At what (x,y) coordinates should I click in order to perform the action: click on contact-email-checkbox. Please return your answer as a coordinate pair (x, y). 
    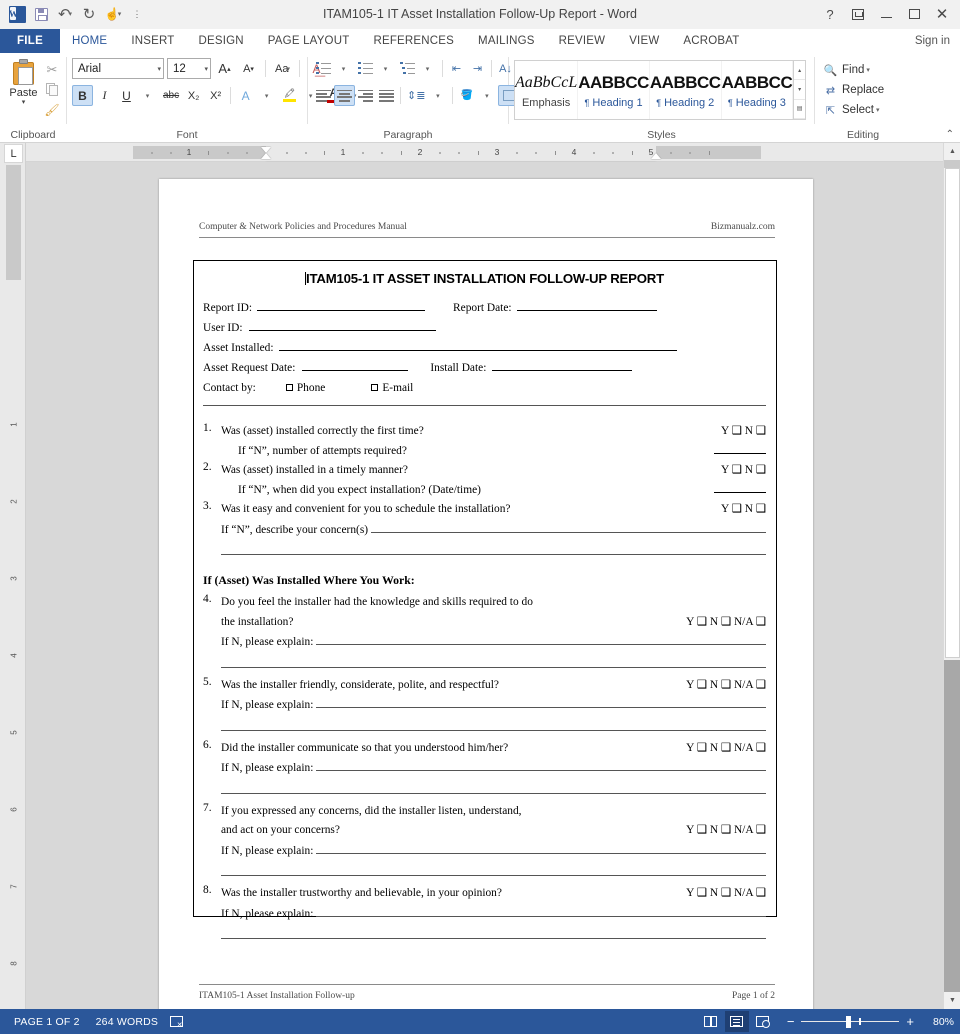
    Looking at the image, I should click on (375, 387).